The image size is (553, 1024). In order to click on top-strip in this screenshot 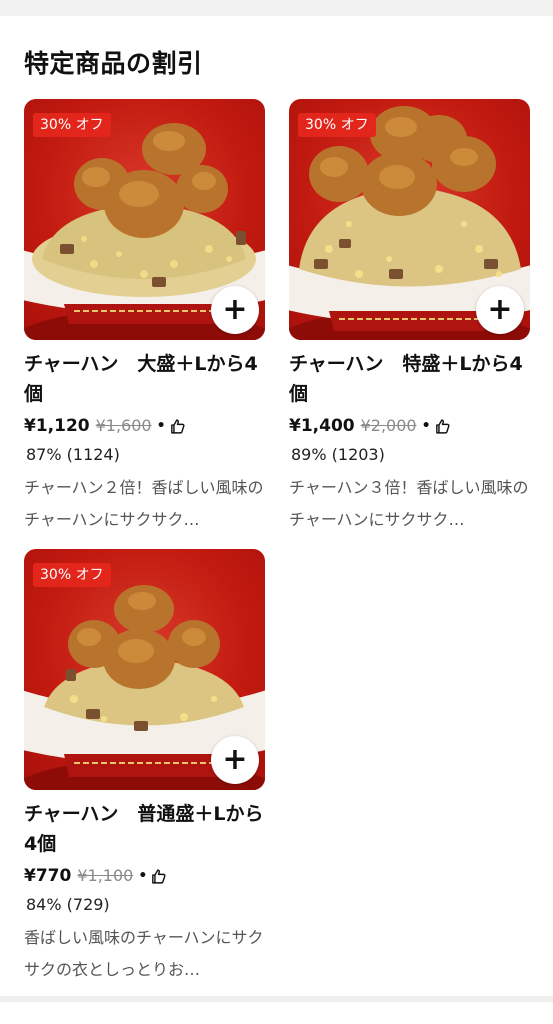, I will do `click(276, 8)`.